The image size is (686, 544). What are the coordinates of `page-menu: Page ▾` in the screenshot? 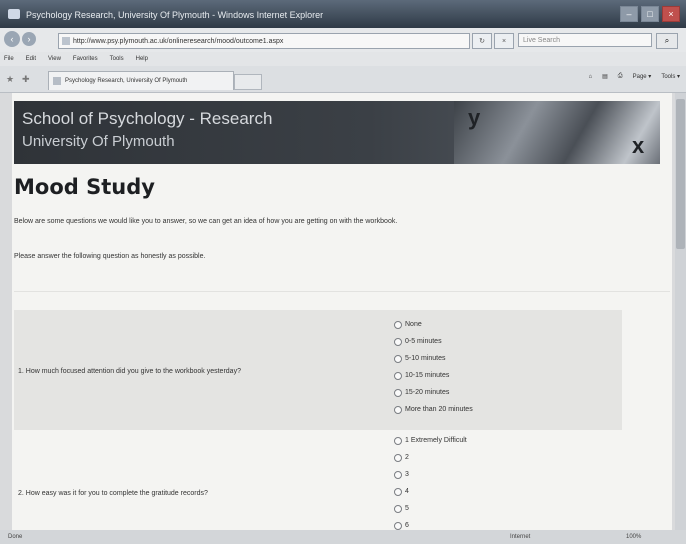 It's located at (642, 76).